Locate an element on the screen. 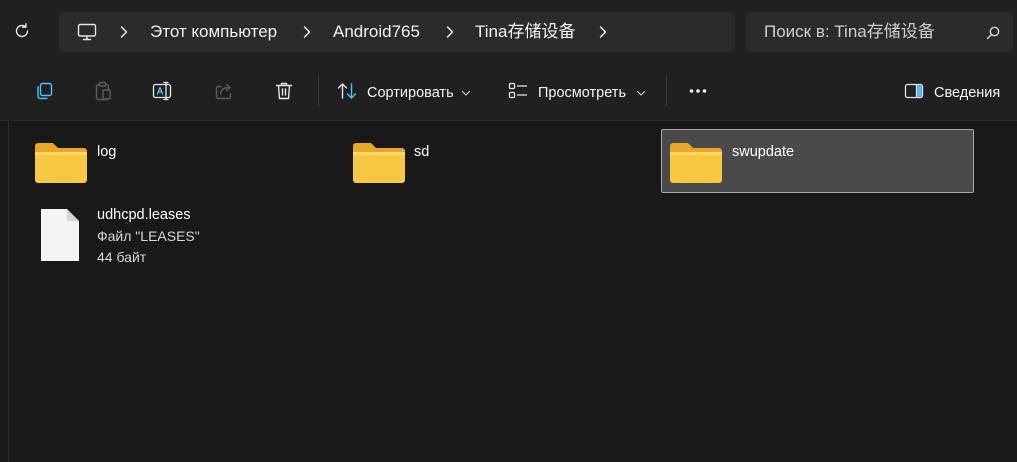 Image resolution: width=1017 pixels, height=462 pixels. more-icon is located at coordinates (698, 91).